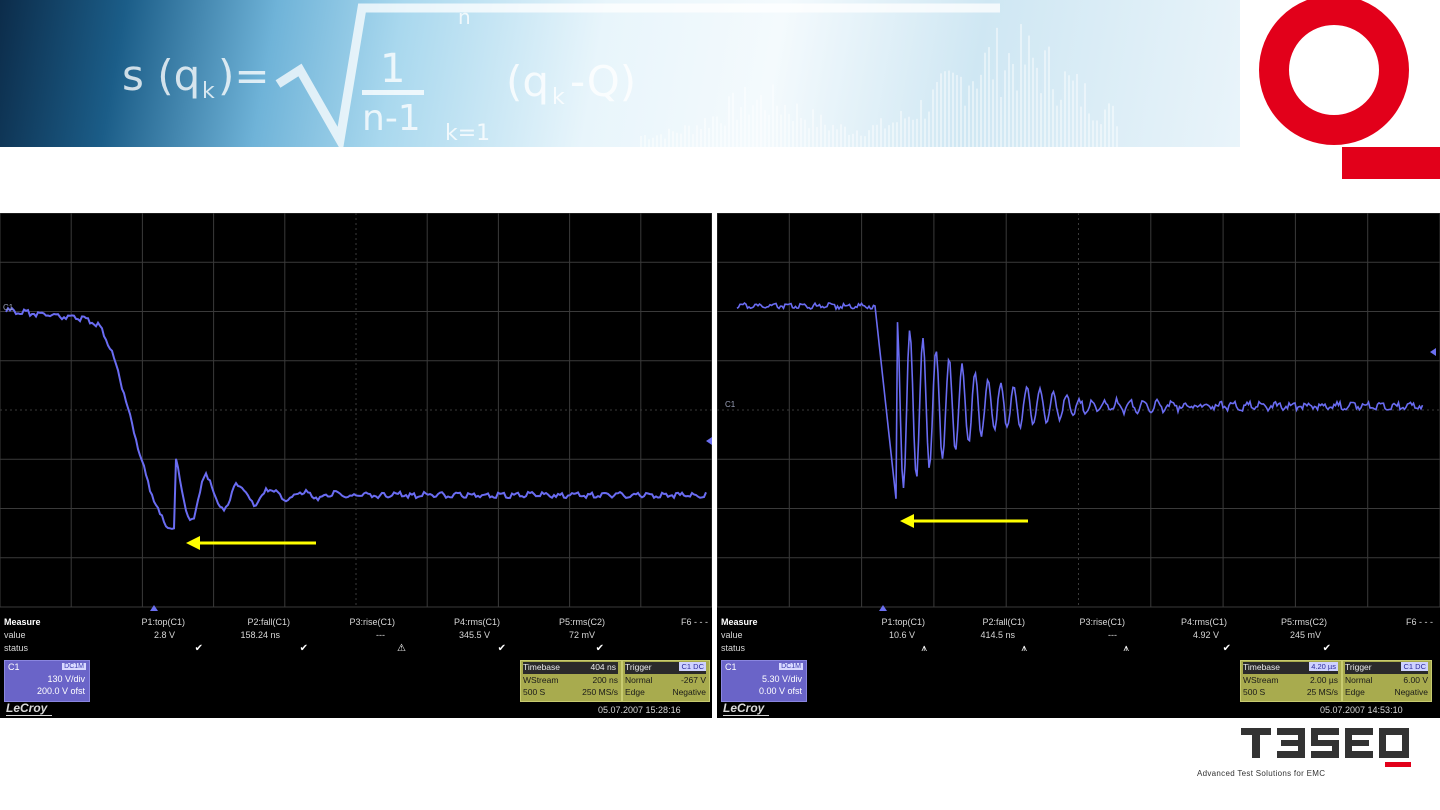 The image size is (1440, 810). What do you see at coordinates (1361, 710) in the screenshot?
I see `timestamp: 05.07.2007 14:53:10` at bounding box center [1361, 710].